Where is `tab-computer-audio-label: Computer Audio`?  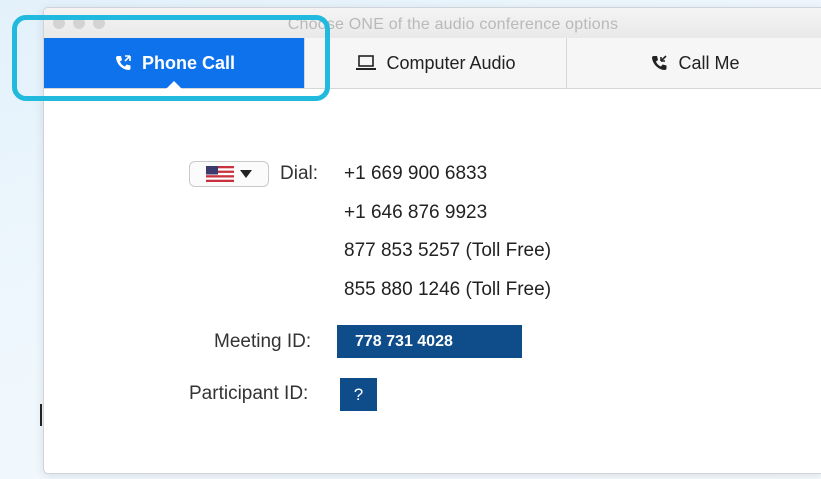 tab-computer-audio-label: Computer Audio is located at coordinates (451, 62).